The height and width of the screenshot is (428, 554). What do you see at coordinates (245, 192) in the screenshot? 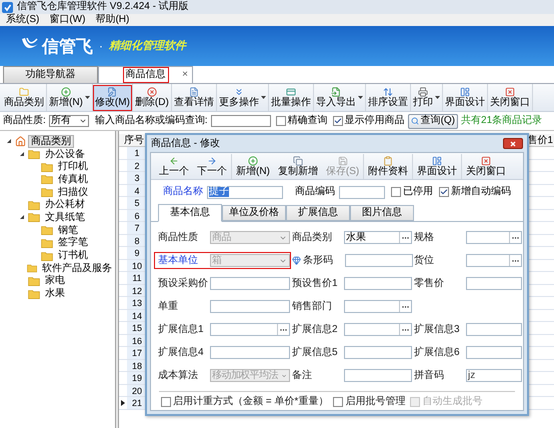
I see `name-field: 提子` at bounding box center [245, 192].